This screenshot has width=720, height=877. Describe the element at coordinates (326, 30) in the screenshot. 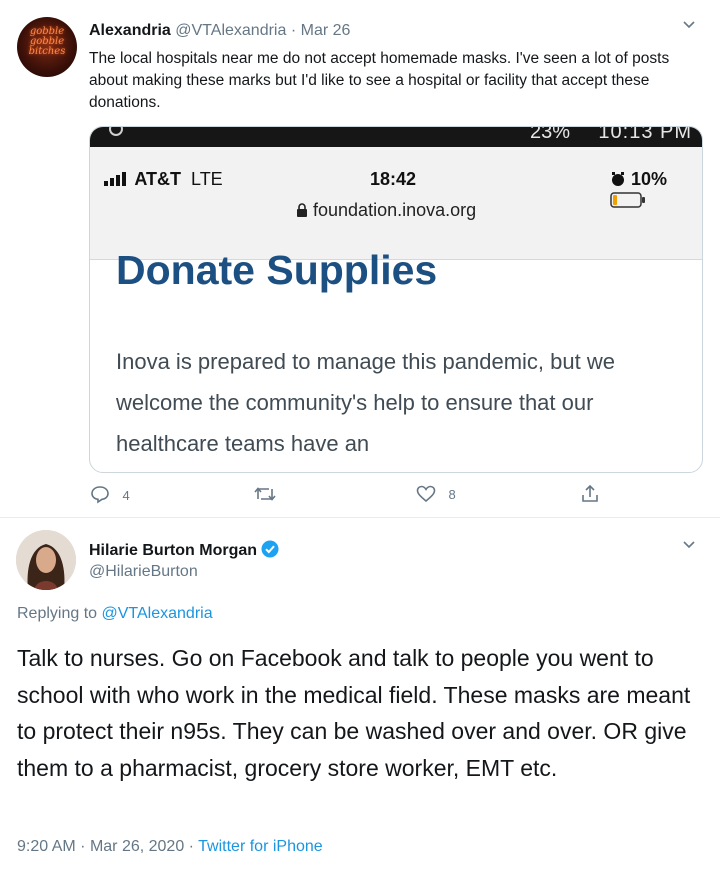

I see `tweet-date: Mar 26` at that location.